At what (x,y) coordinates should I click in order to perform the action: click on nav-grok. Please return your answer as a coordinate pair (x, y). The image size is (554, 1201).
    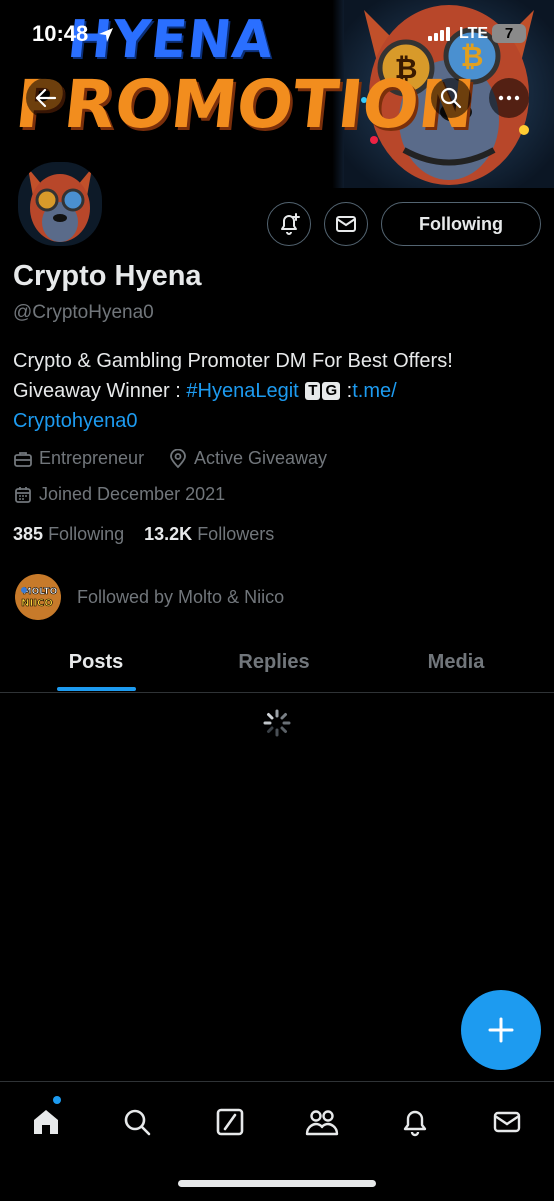
    Looking at the image, I should click on (230, 1122).